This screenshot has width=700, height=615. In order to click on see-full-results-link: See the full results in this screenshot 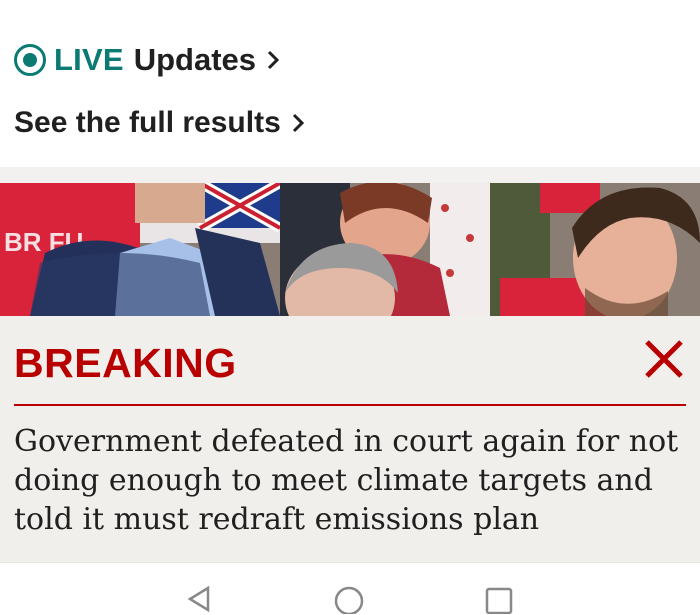, I will do `click(159, 123)`.